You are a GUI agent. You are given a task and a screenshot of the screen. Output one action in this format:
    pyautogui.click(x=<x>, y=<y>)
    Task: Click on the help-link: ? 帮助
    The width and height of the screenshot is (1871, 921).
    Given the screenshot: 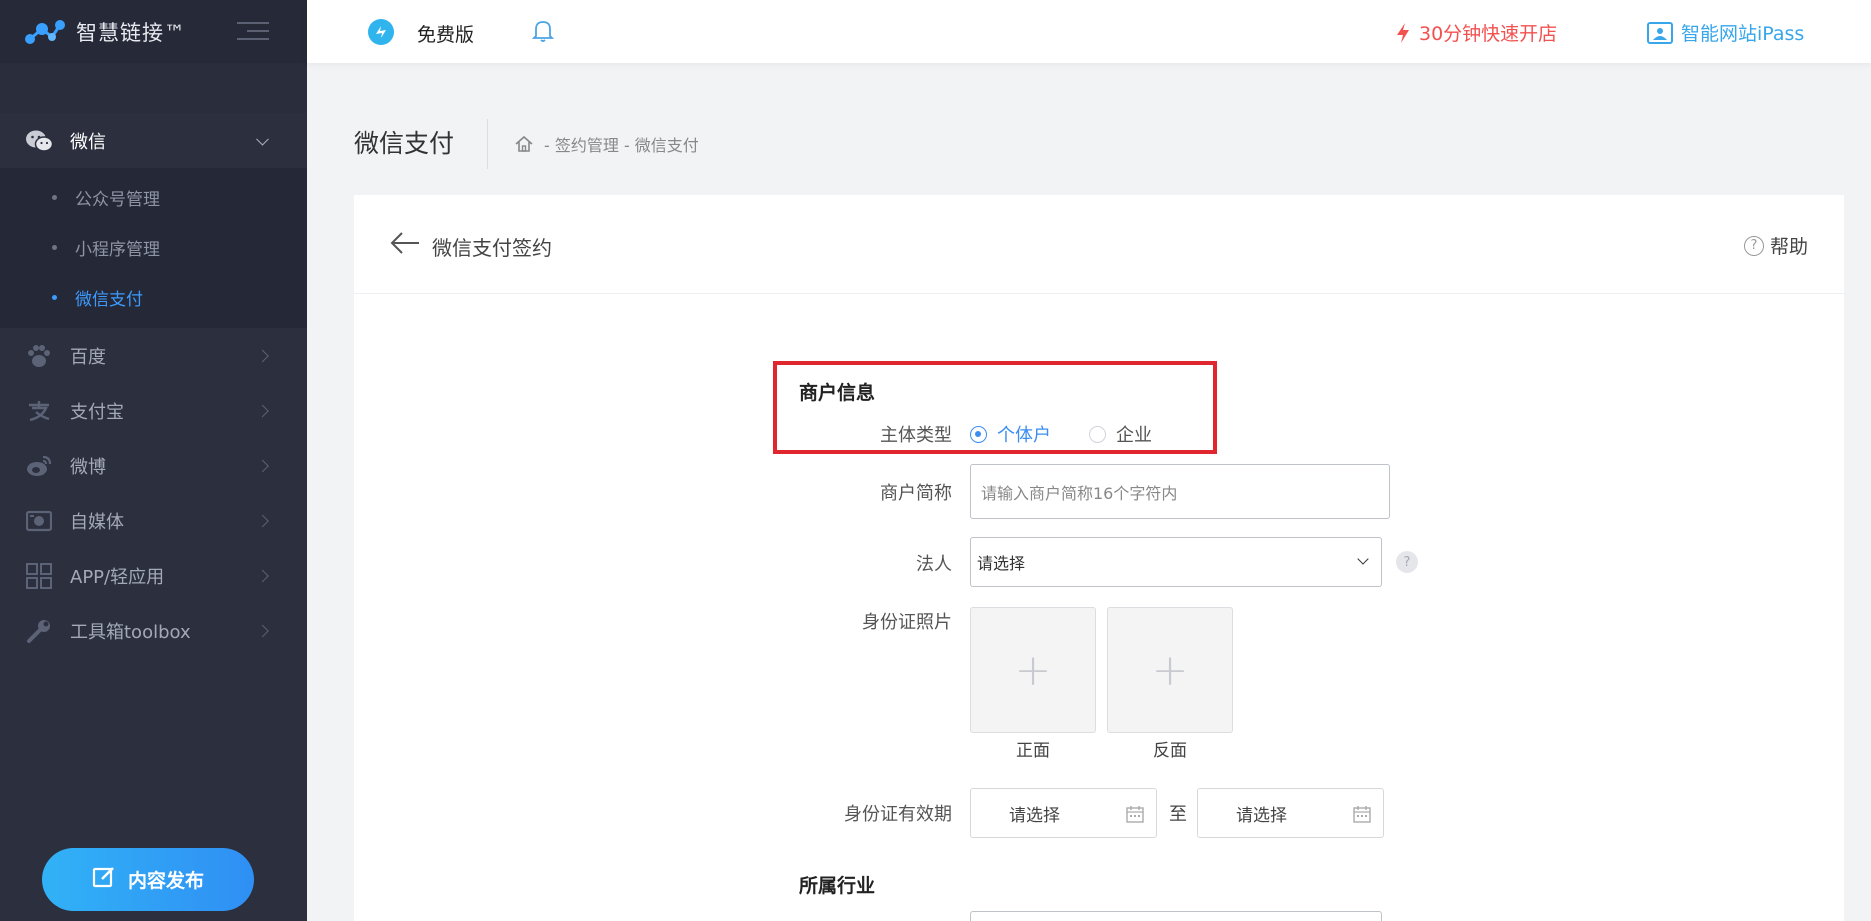 What is the action you would take?
    pyautogui.click(x=1775, y=245)
    